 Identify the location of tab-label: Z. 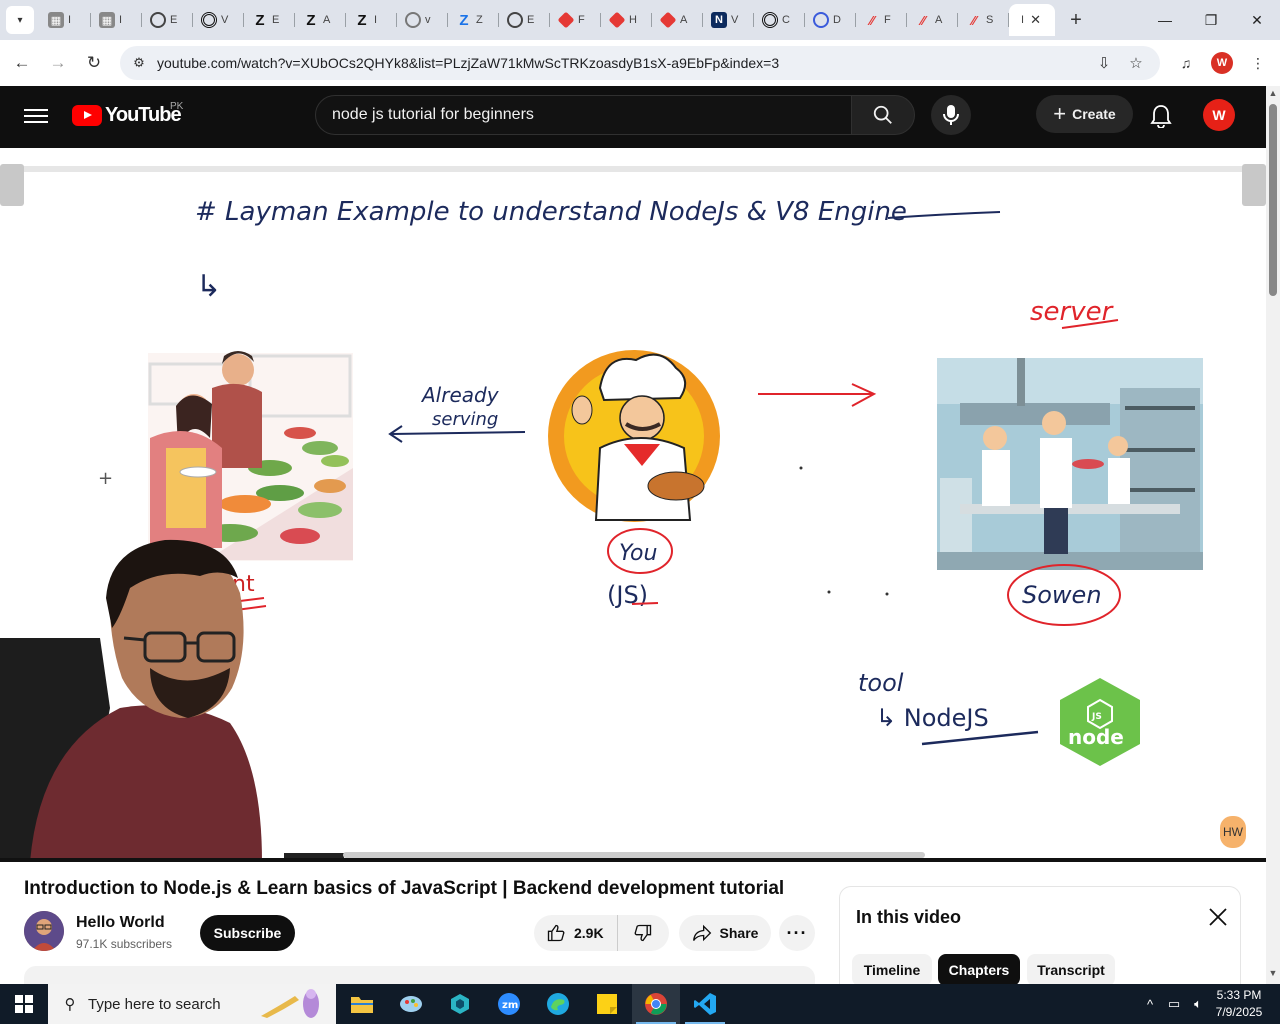
(479, 20).